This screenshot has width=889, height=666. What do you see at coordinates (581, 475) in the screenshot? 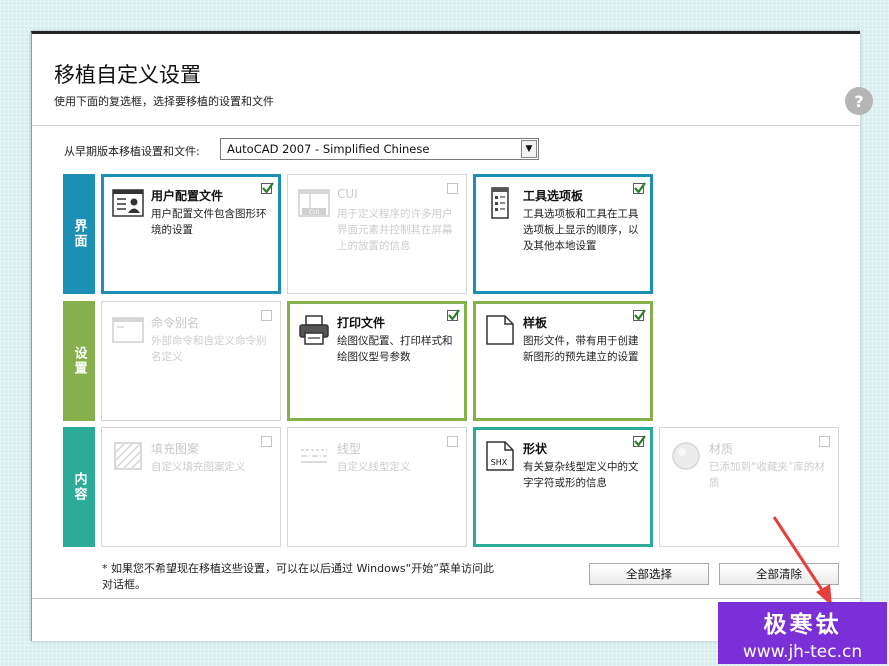
I see `card-shapes-desc: 有关复杂线型定义中的文字字符或形的信息` at bounding box center [581, 475].